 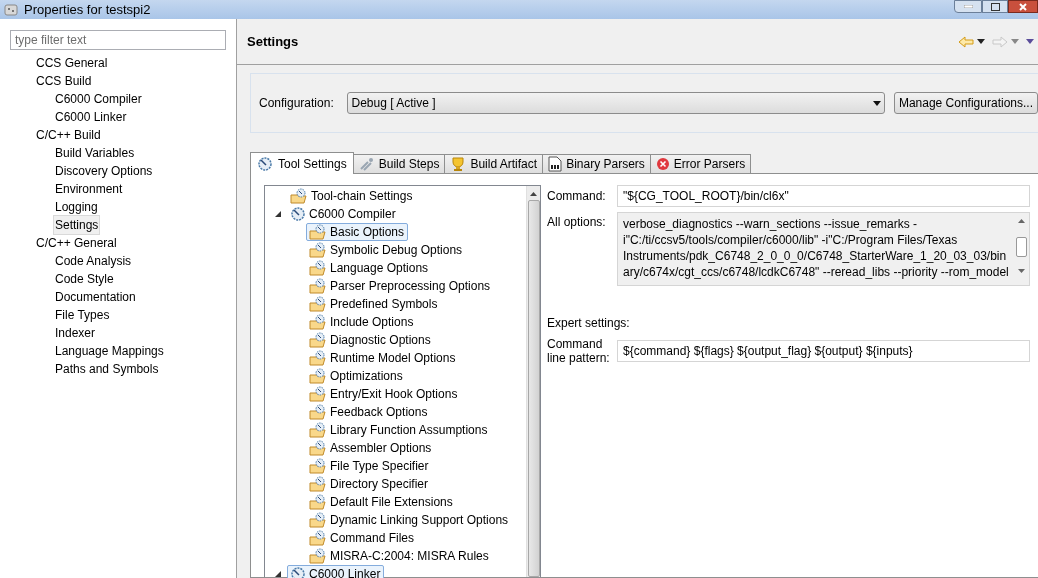 What do you see at coordinates (1021, 271) in the screenshot?
I see `scroll-down-icon` at bounding box center [1021, 271].